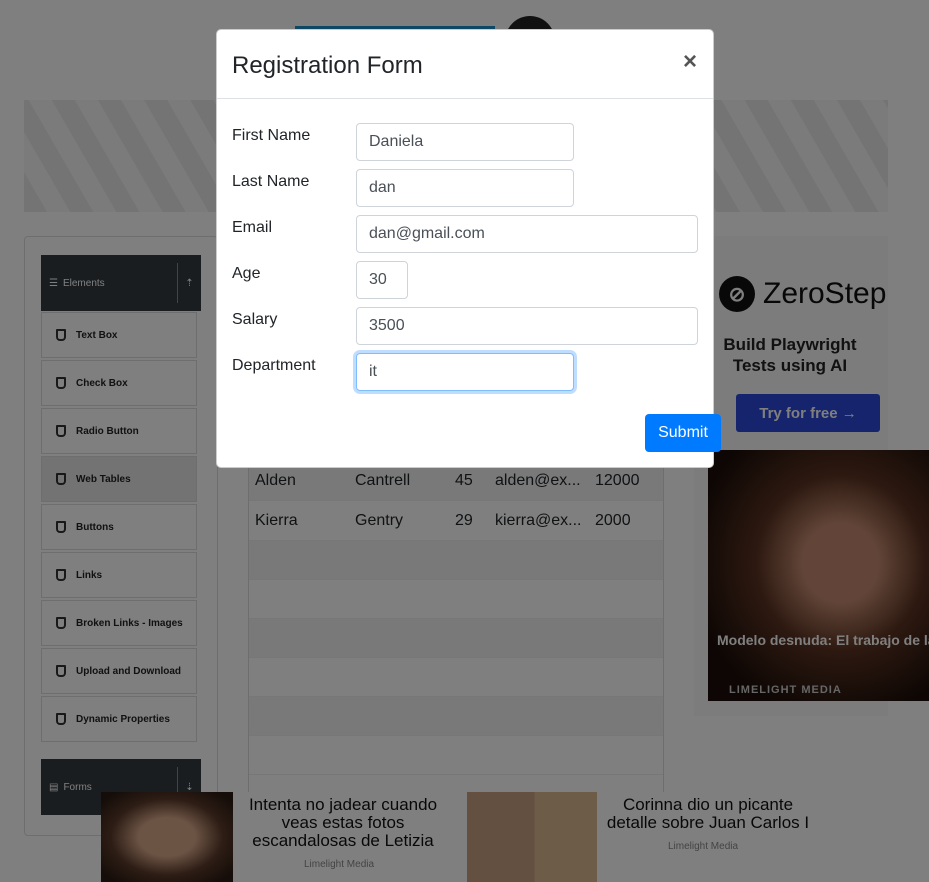  What do you see at coordinates (246, 273) in the screenshot?
I see `age-label: Age` at bounding box center [246, 273].